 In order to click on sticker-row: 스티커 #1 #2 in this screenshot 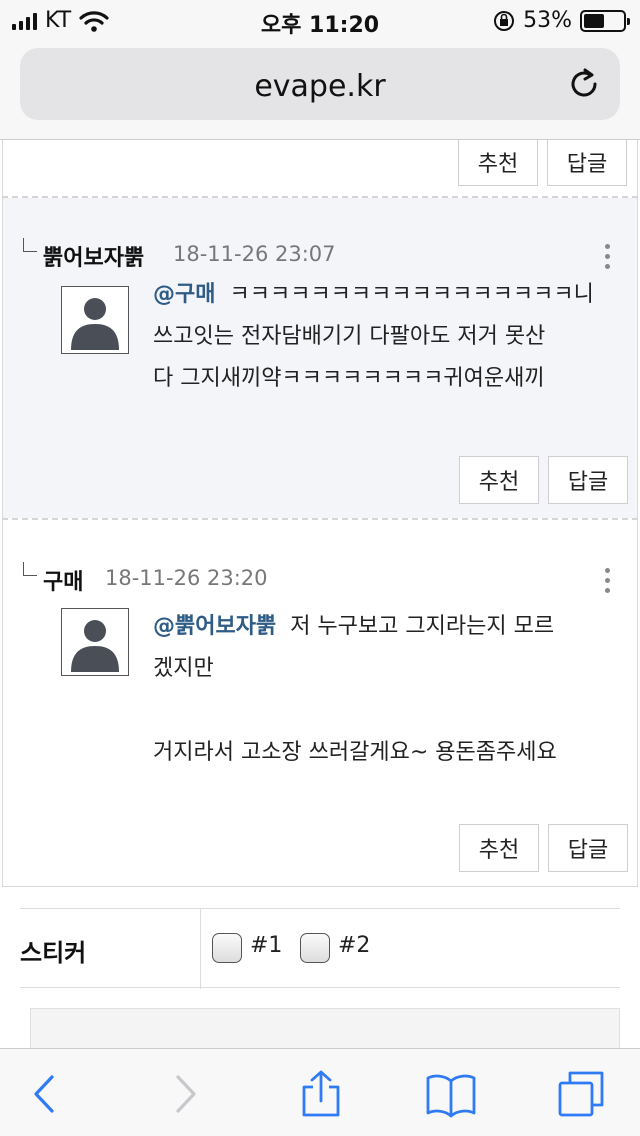, I will do `click(320, 948)`.